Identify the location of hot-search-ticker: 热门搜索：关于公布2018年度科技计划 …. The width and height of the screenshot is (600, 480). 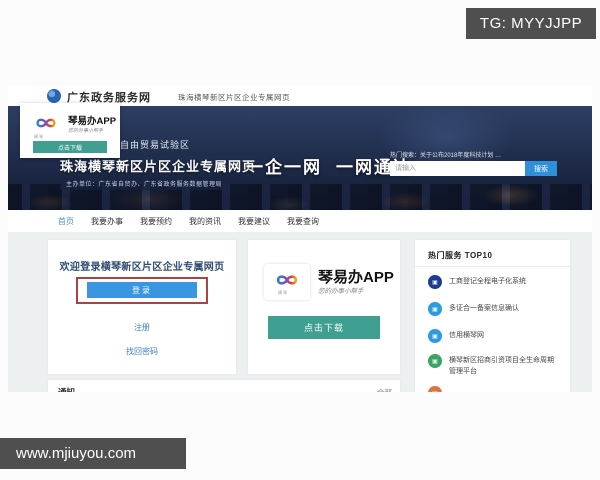
(446, 156).